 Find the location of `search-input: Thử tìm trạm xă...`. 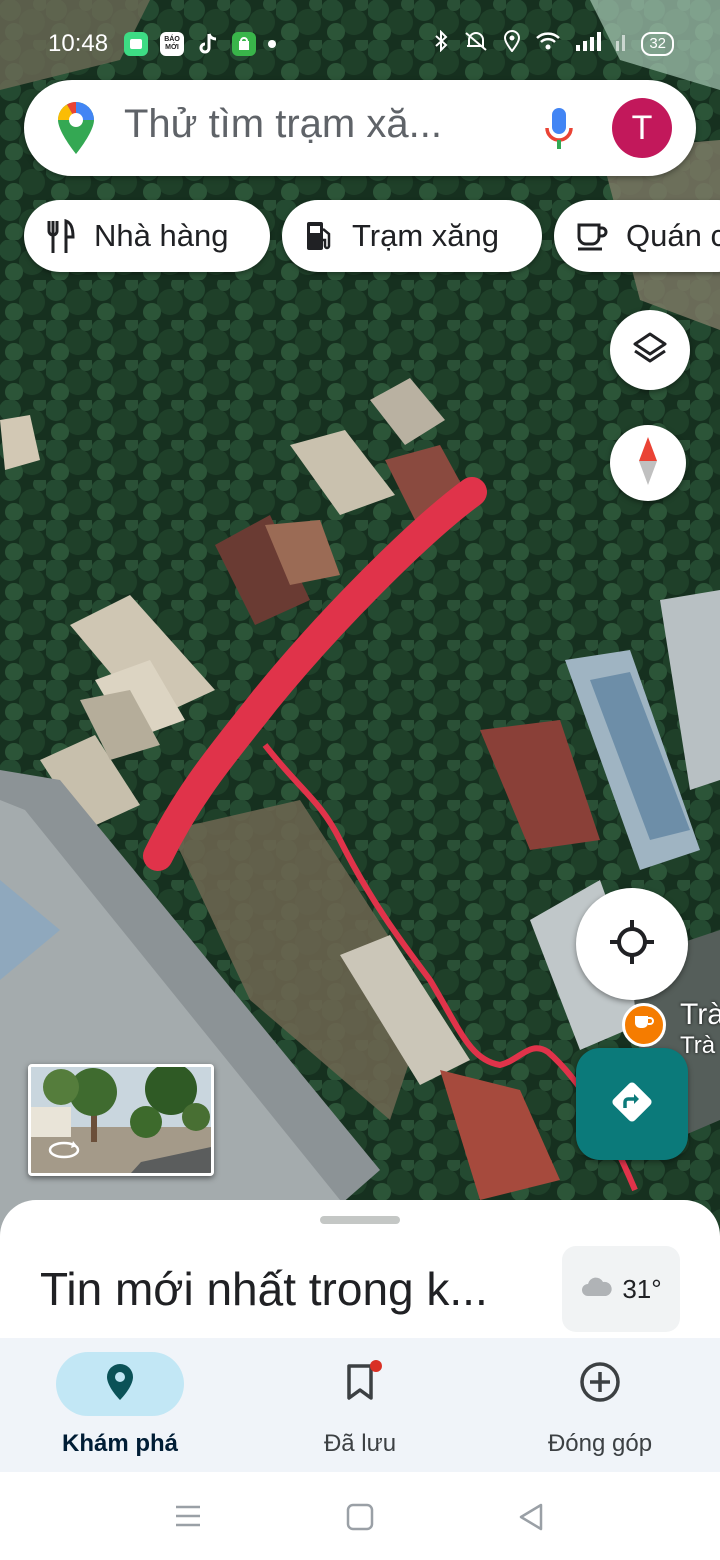

search-input: Thử tìm trạm xă... is located at coordinates (283, 124).